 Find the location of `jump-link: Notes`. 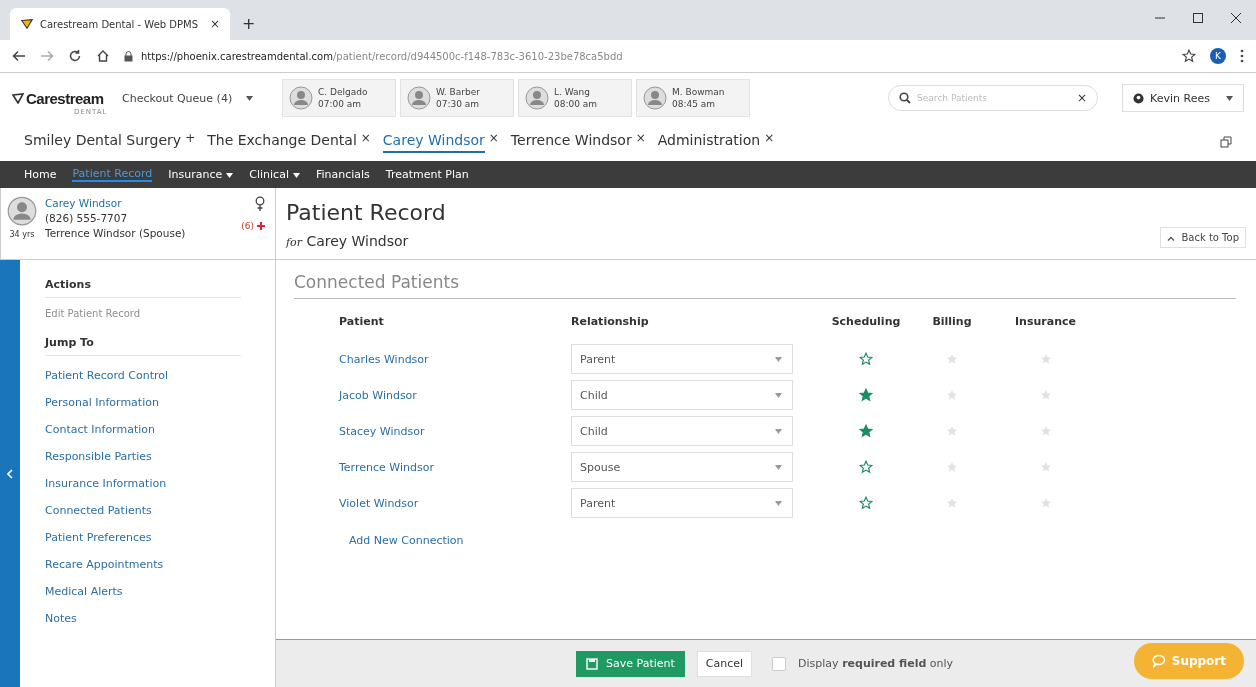

jump-link: Notes is located at coordinates (148, 618).